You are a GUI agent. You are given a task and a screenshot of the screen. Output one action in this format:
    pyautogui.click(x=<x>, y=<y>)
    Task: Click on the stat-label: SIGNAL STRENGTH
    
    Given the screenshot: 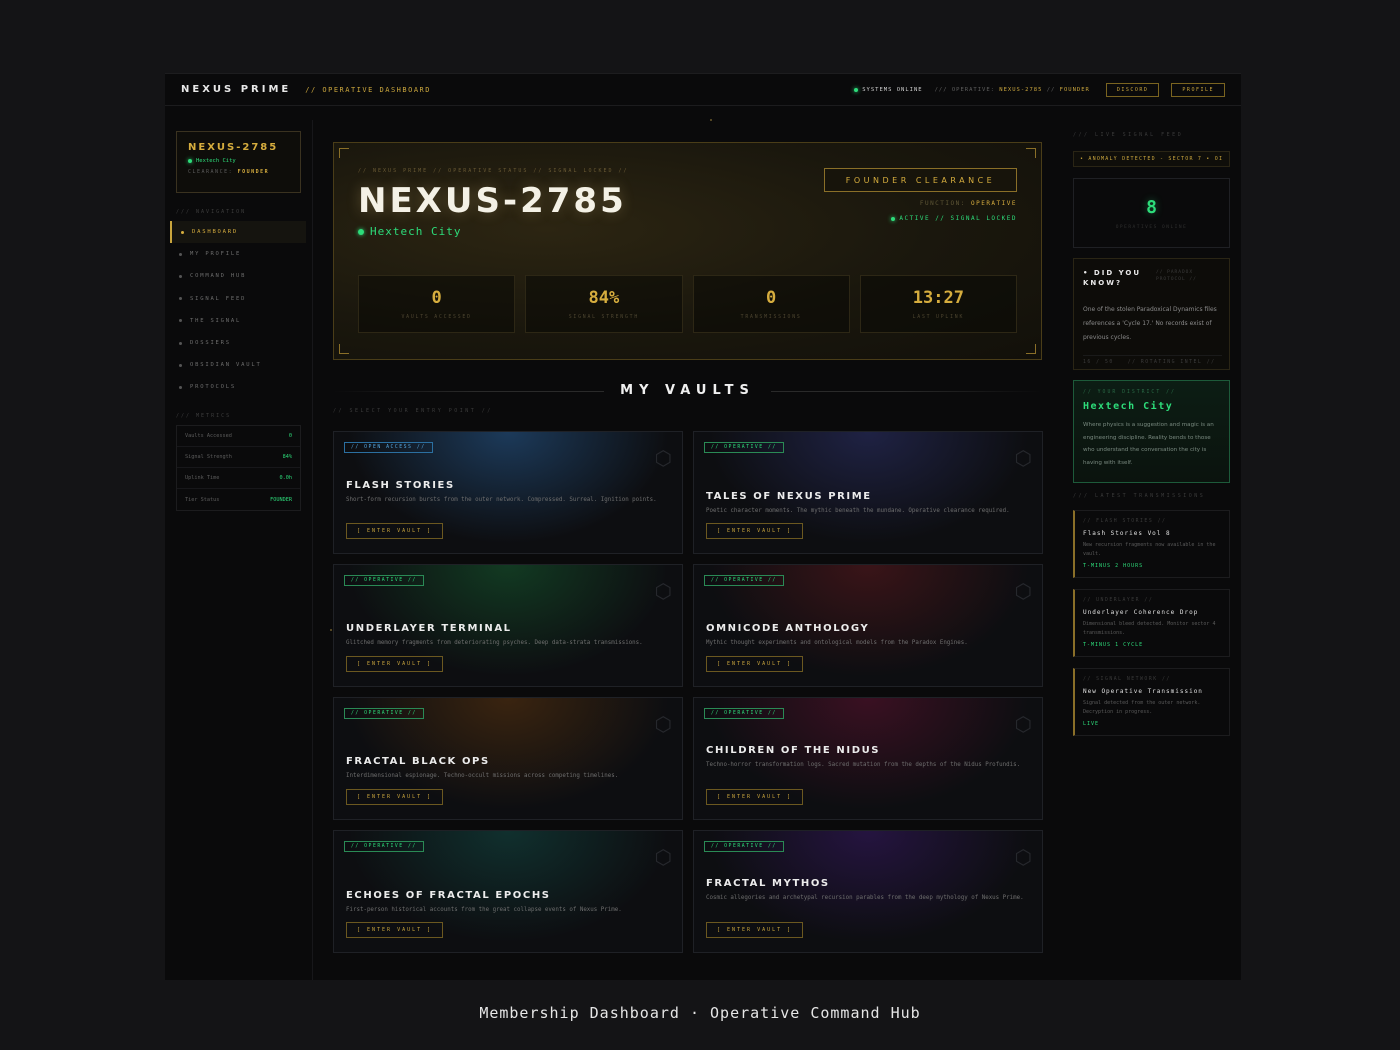 What is the action you would take?
    pyautogui.click(x=604, y=317)
    